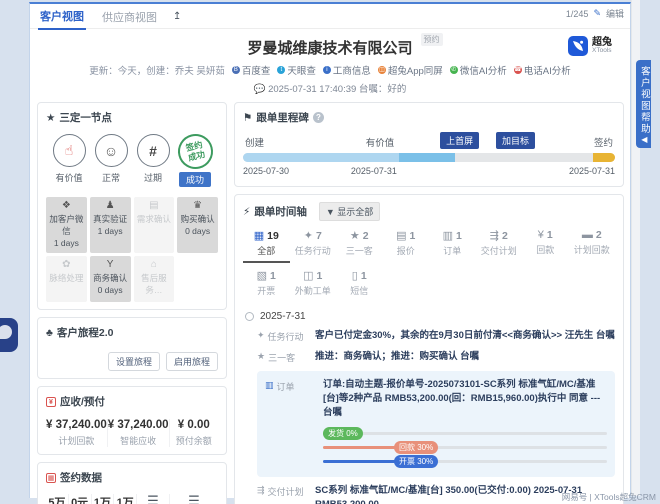  What do you see at coordinates (330, 89) in the screenshot?
I see `last-note-line: 💬 2025-07-31 17:40:39 台嘱：好的` at bounding box center [330, 89].